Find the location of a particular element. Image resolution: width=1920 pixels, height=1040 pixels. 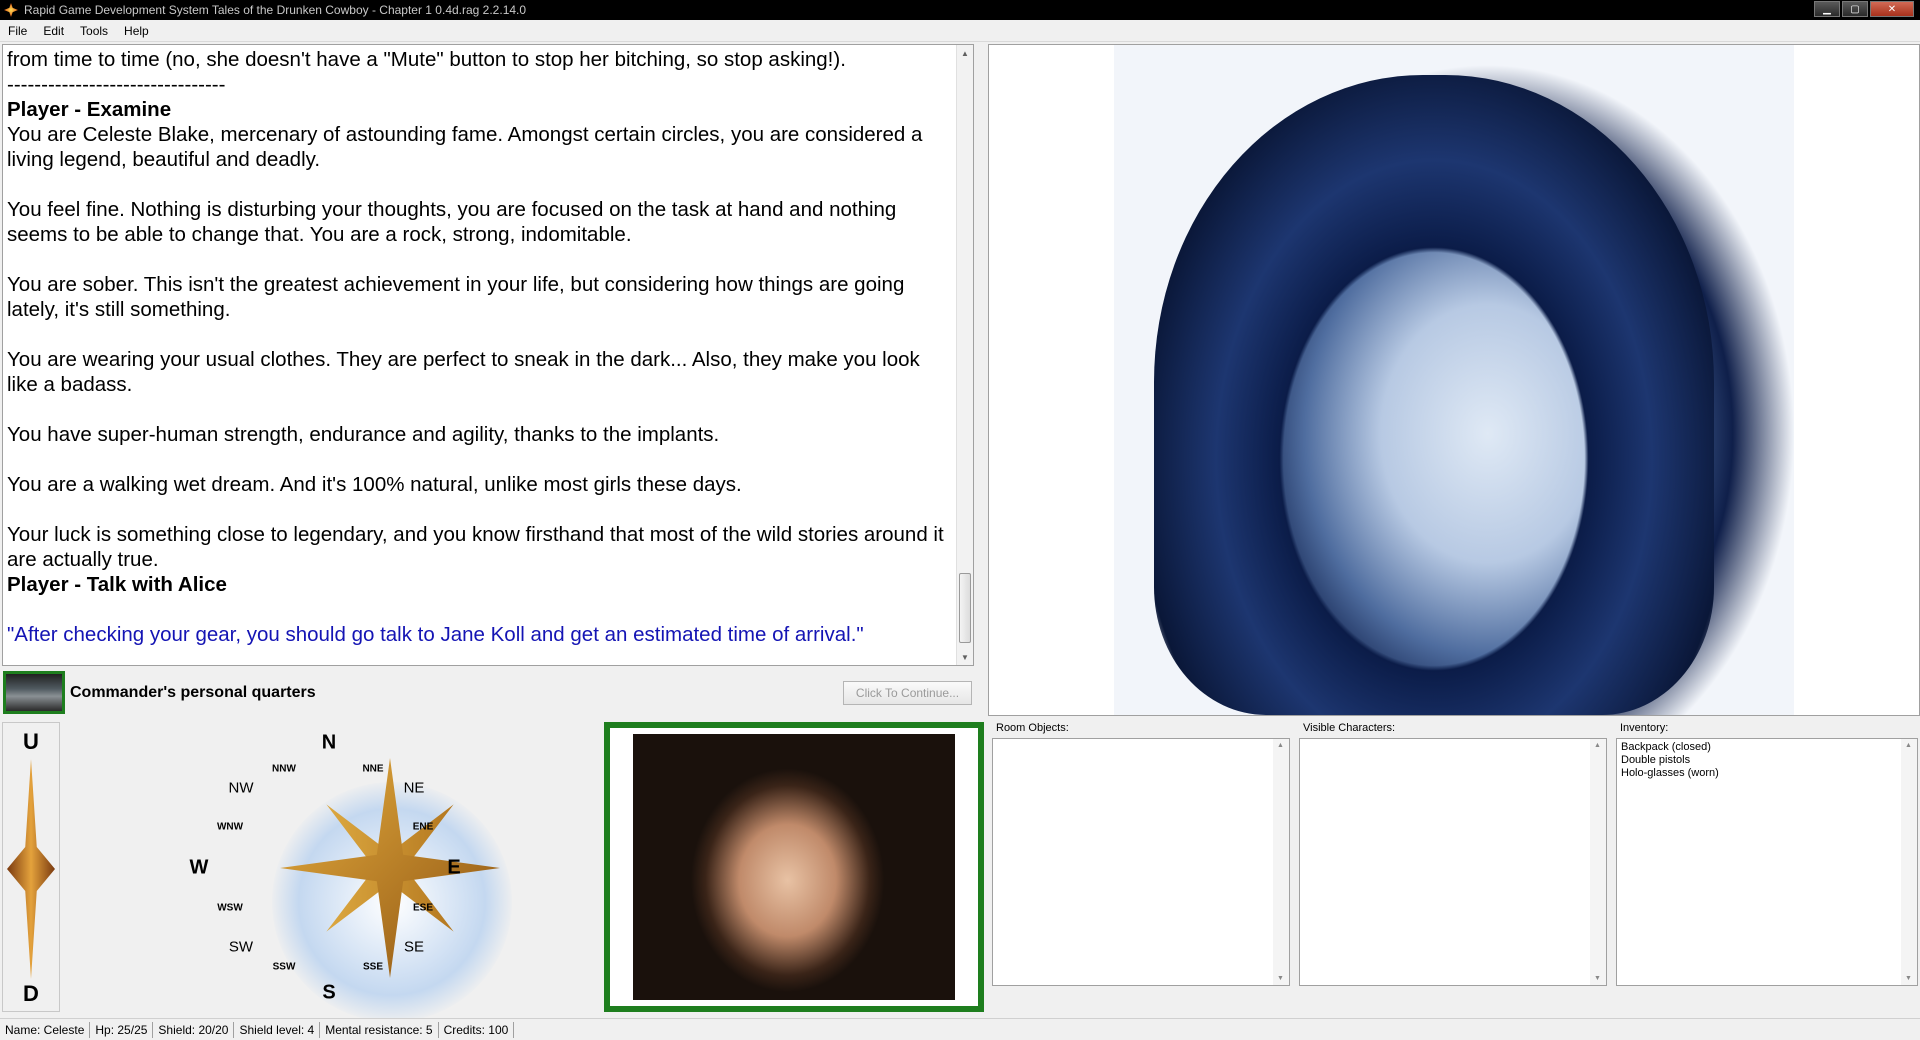

visible-characters-list: ▲ ▼ is located at coordinates (1453, 862).